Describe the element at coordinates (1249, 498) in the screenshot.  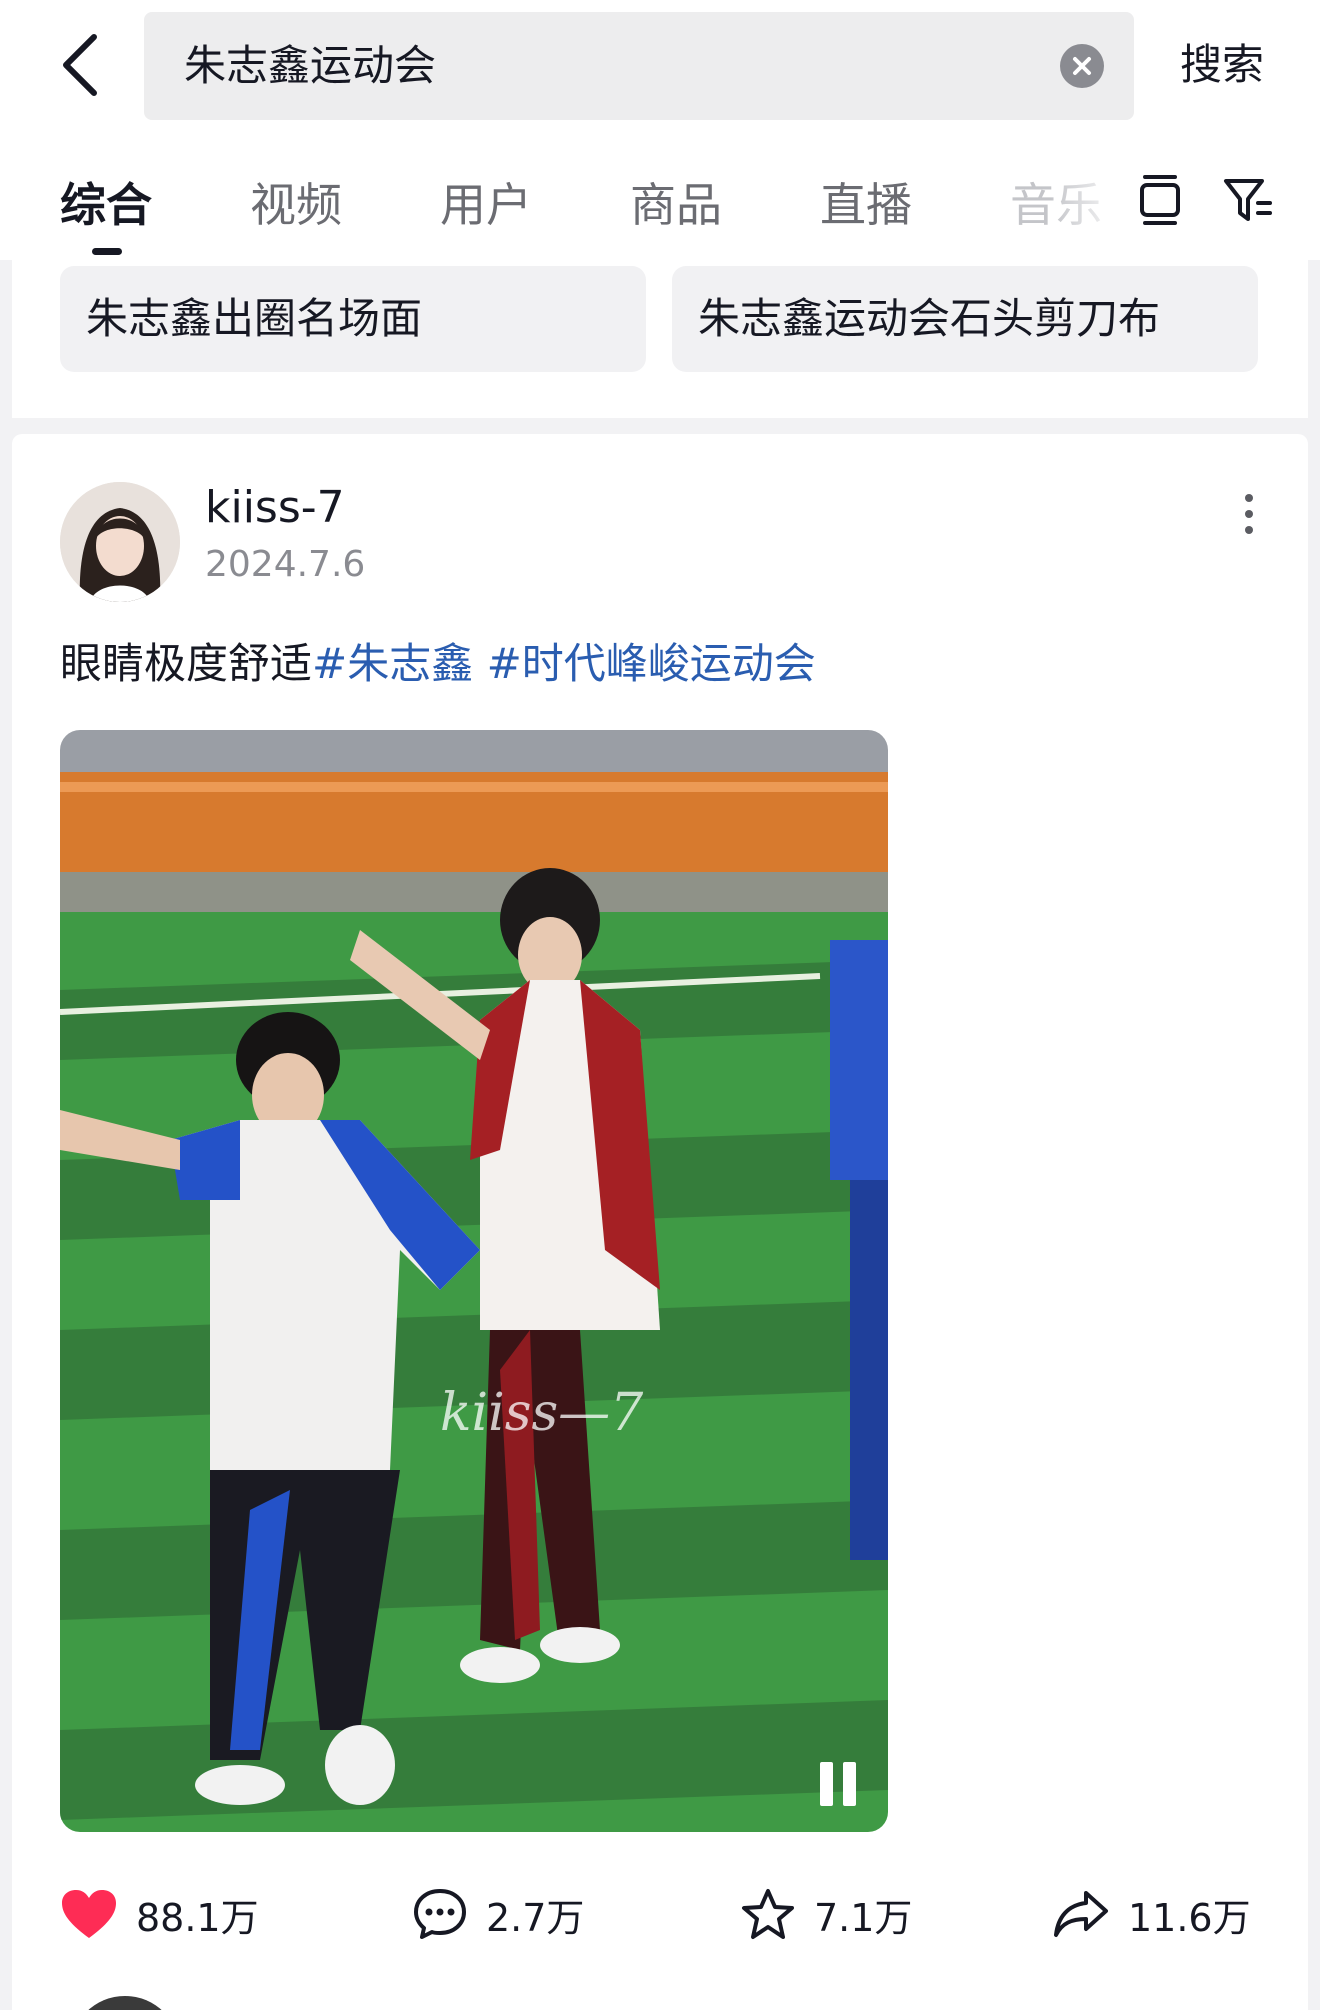
I see `more-icon` at that location.